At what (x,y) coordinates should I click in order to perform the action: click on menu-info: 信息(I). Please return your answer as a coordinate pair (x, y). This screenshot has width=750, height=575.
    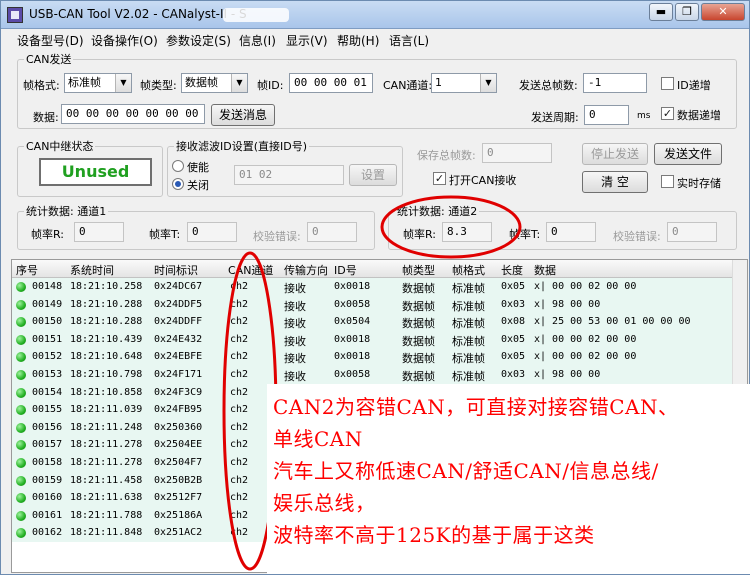
    Looking at the image, I should click on (257, 40).